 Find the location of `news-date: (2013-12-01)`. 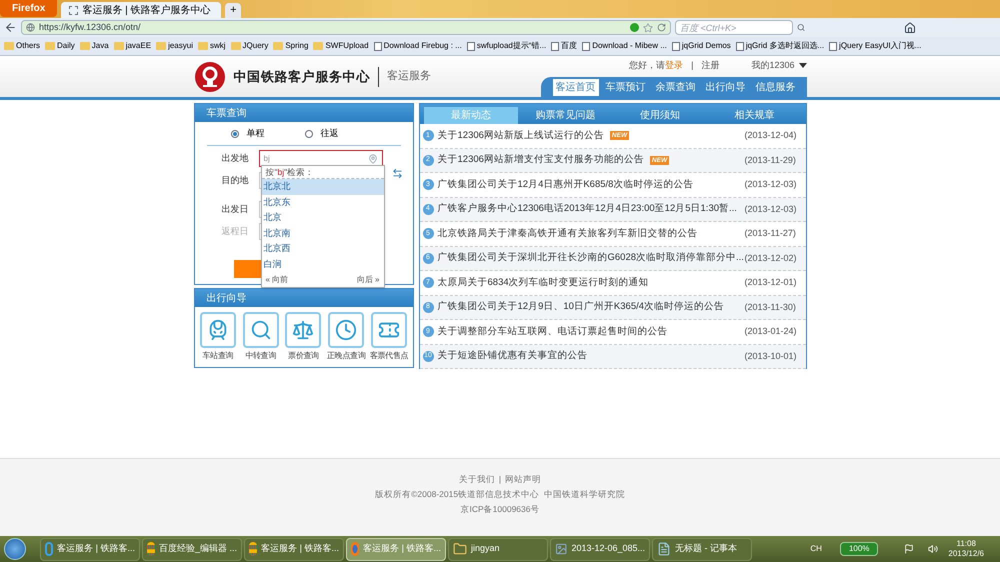

news-date: (2013-12-01) is located at coordinates (771, 282).